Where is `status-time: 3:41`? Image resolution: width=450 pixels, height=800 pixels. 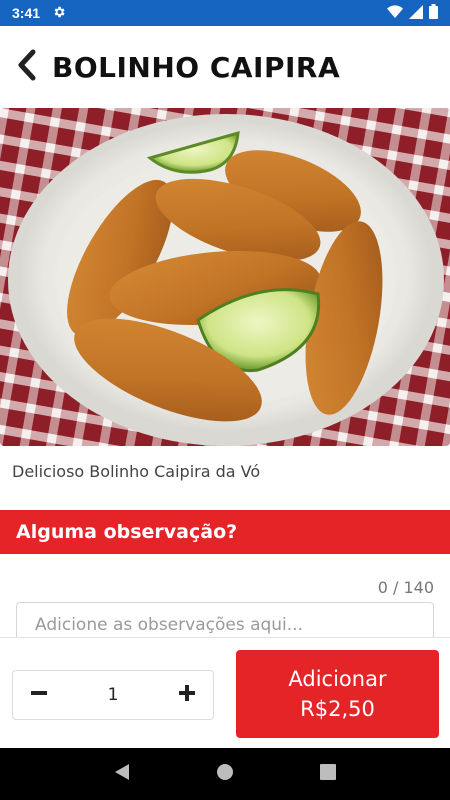 status-time: 3:41 is located at coordinates (26, 13).